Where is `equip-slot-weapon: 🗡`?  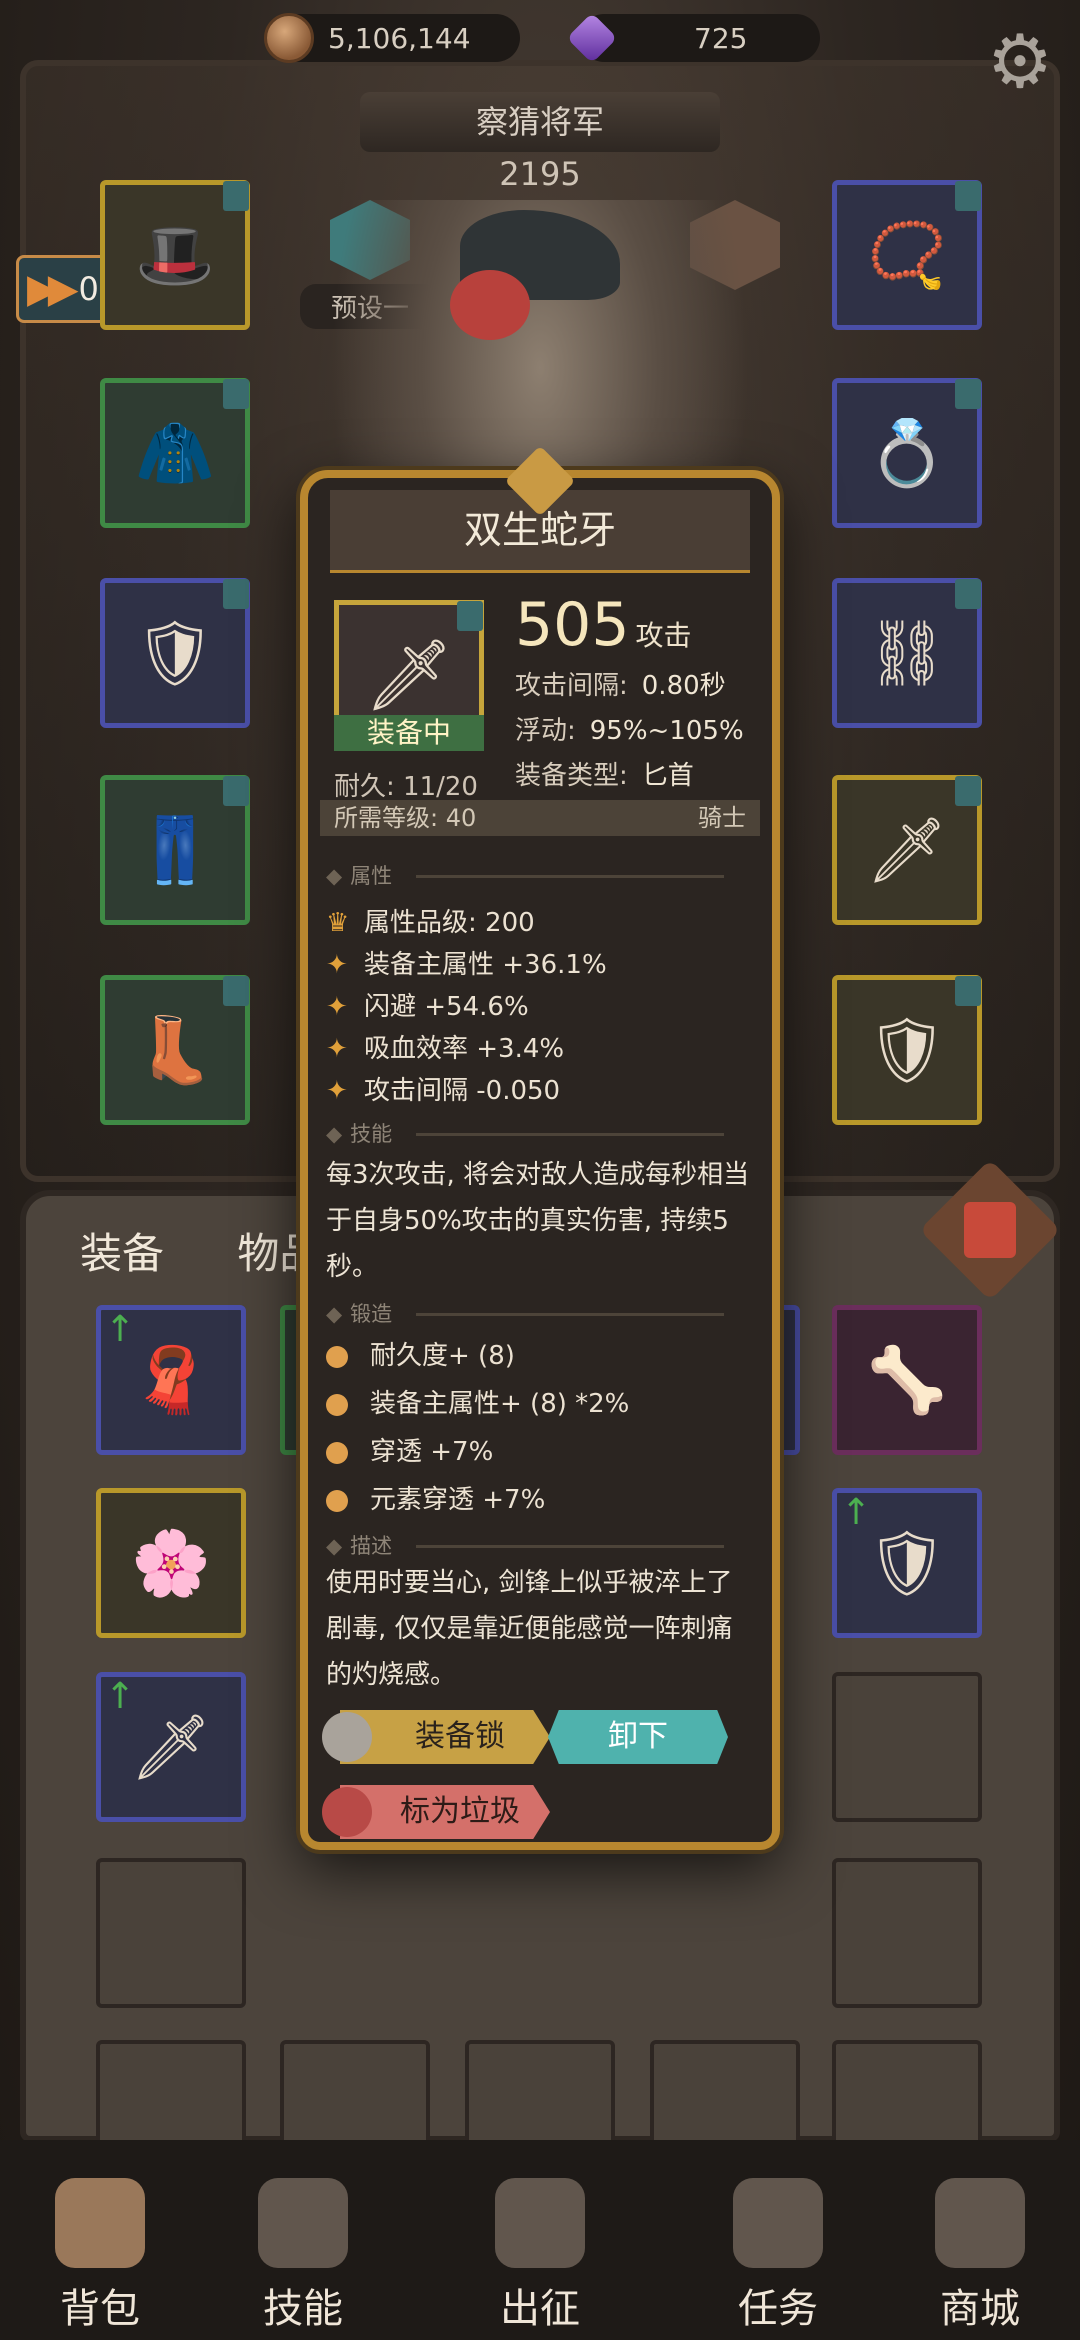 equip-slot-weapon: 🗡 is located at coordinates (907, 850).